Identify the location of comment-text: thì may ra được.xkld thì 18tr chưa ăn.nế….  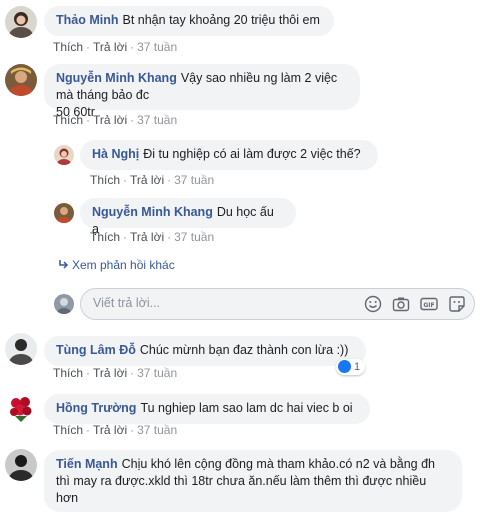
(241, 481).